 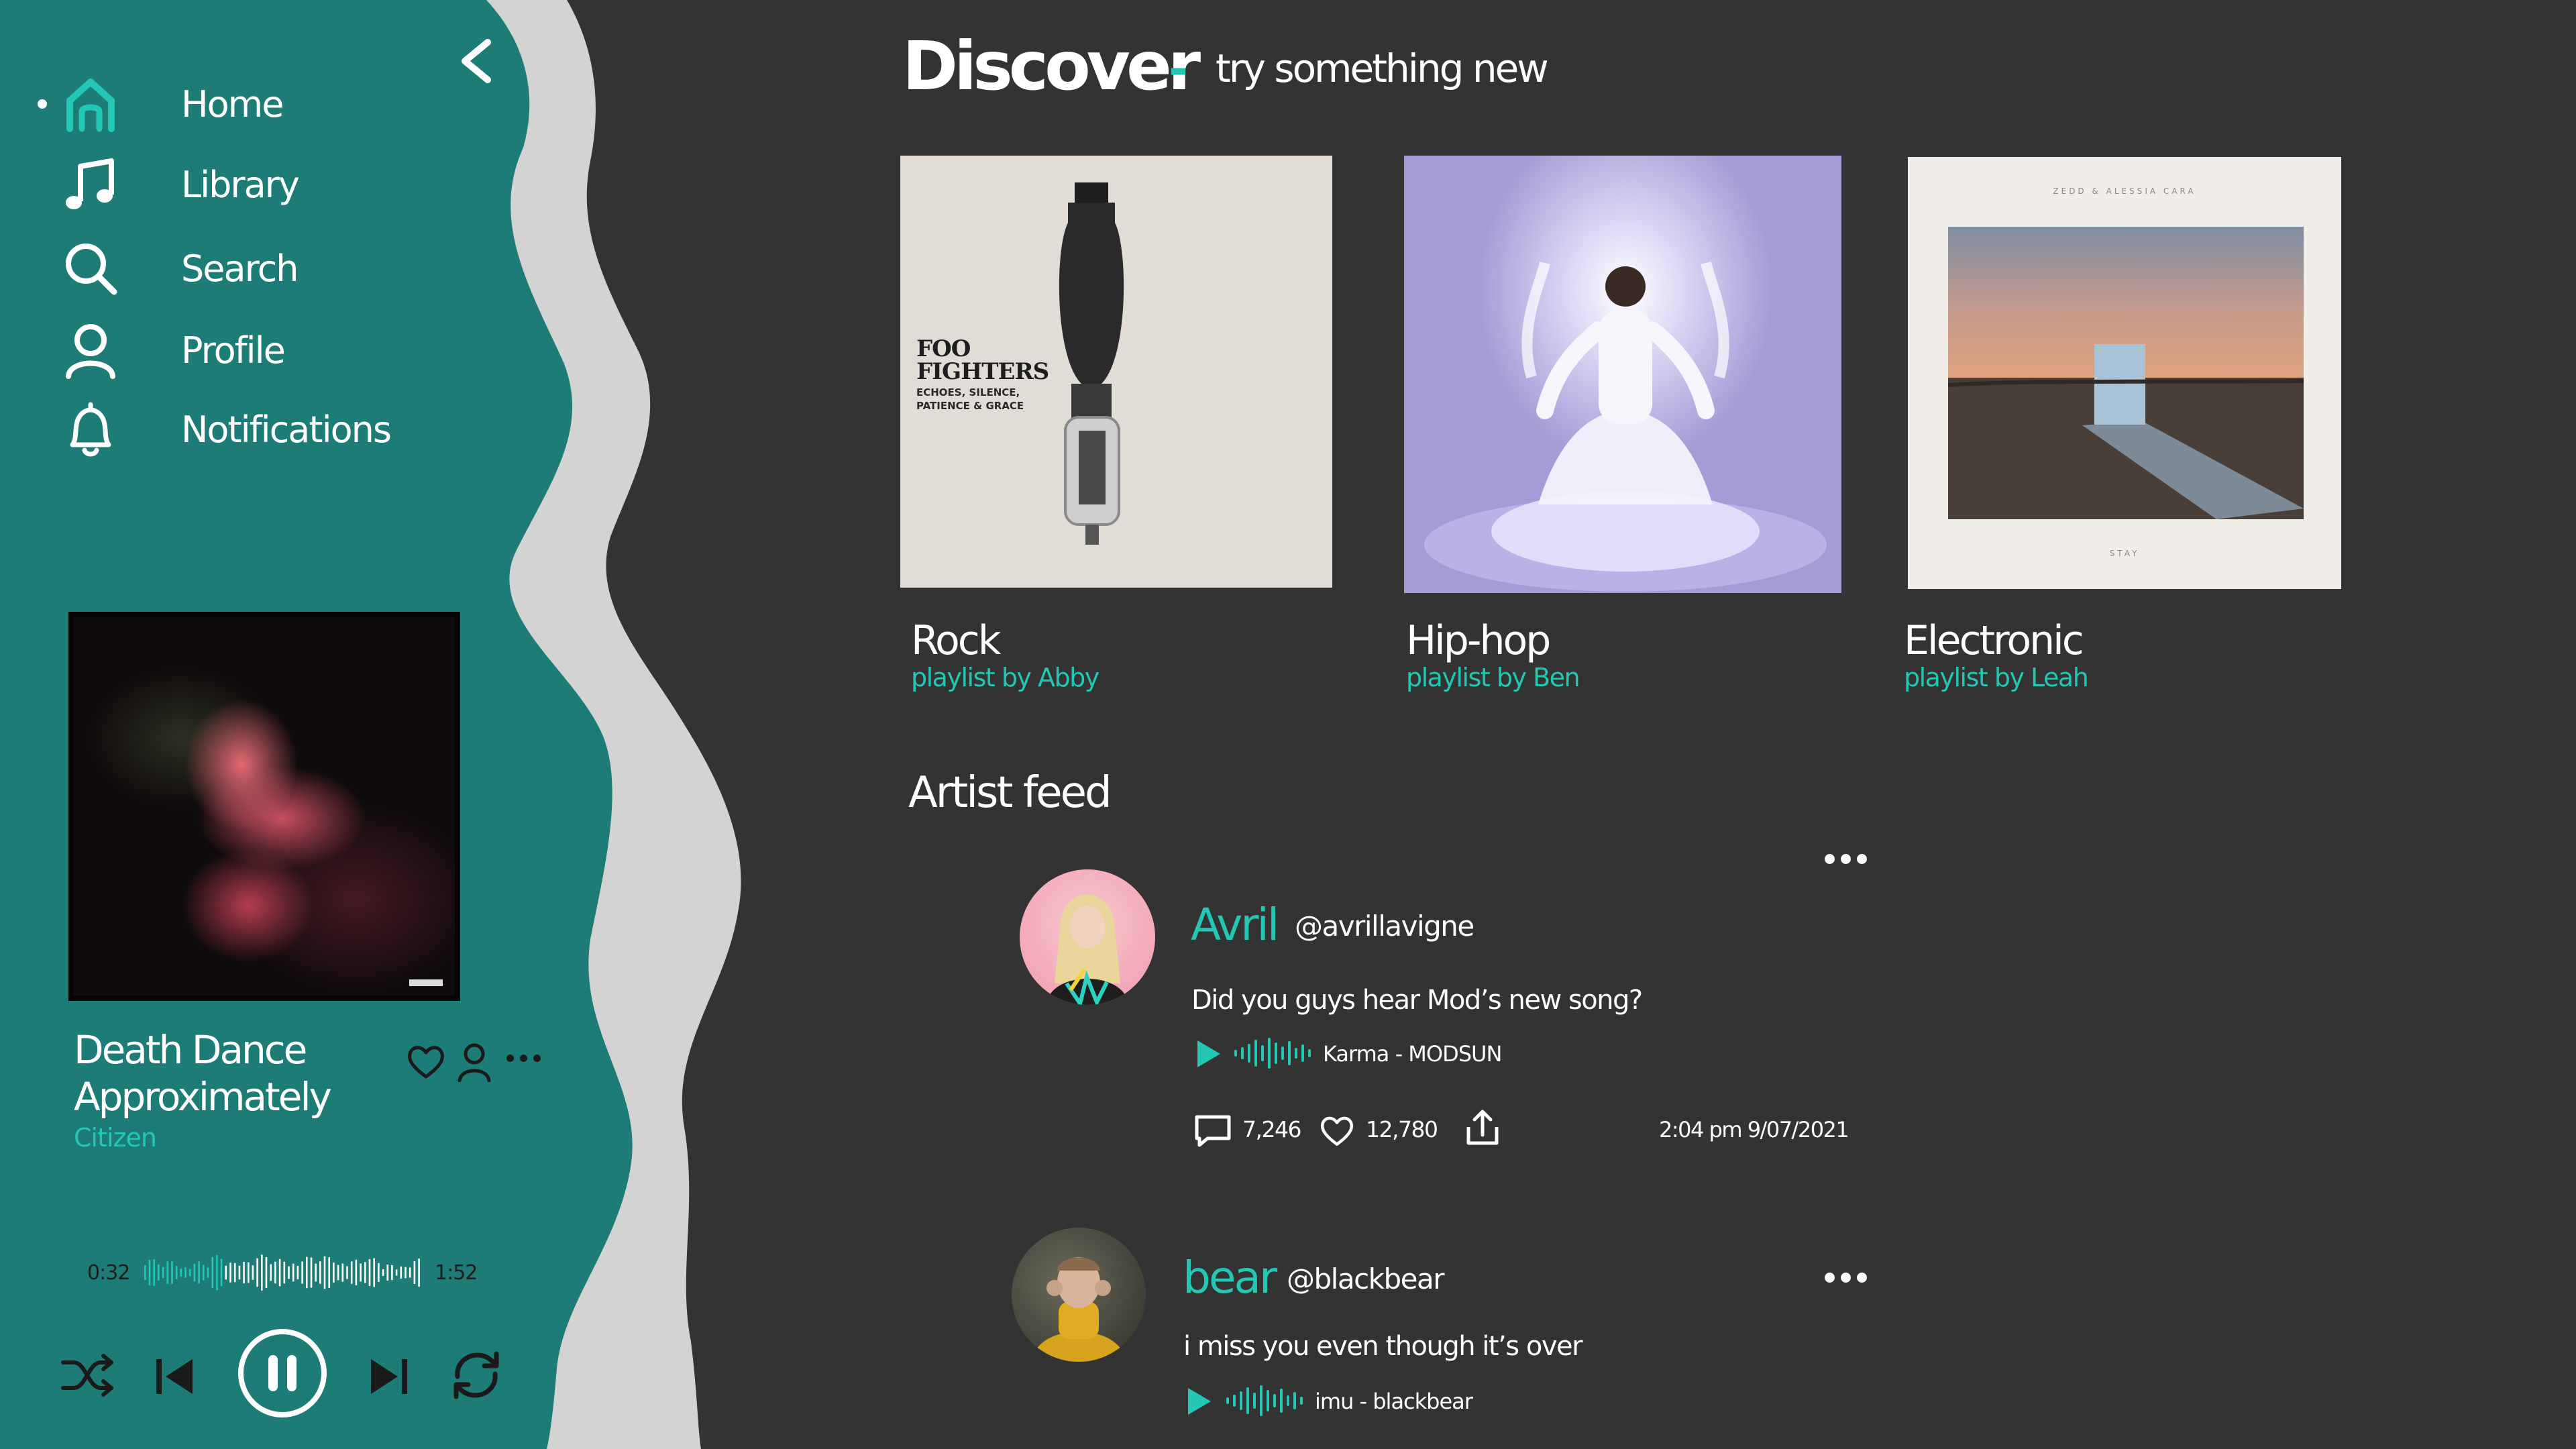 I want to click on previous-button, so click(x=174, y=1376).